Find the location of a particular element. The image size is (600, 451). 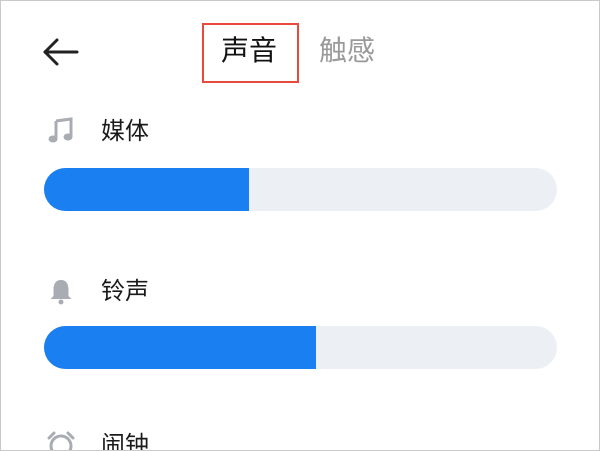

media-volume-slider is located at coordinates (300, 189).